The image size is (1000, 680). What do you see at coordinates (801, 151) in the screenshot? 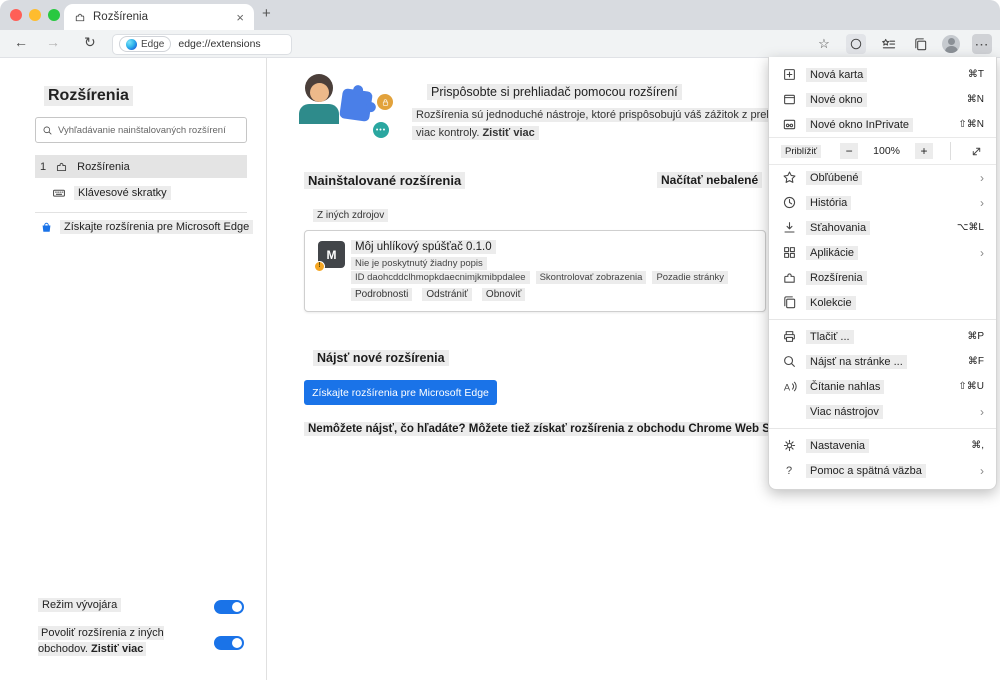
I see `zoom-label: Priblížiť` at bounding box center [801, 151].